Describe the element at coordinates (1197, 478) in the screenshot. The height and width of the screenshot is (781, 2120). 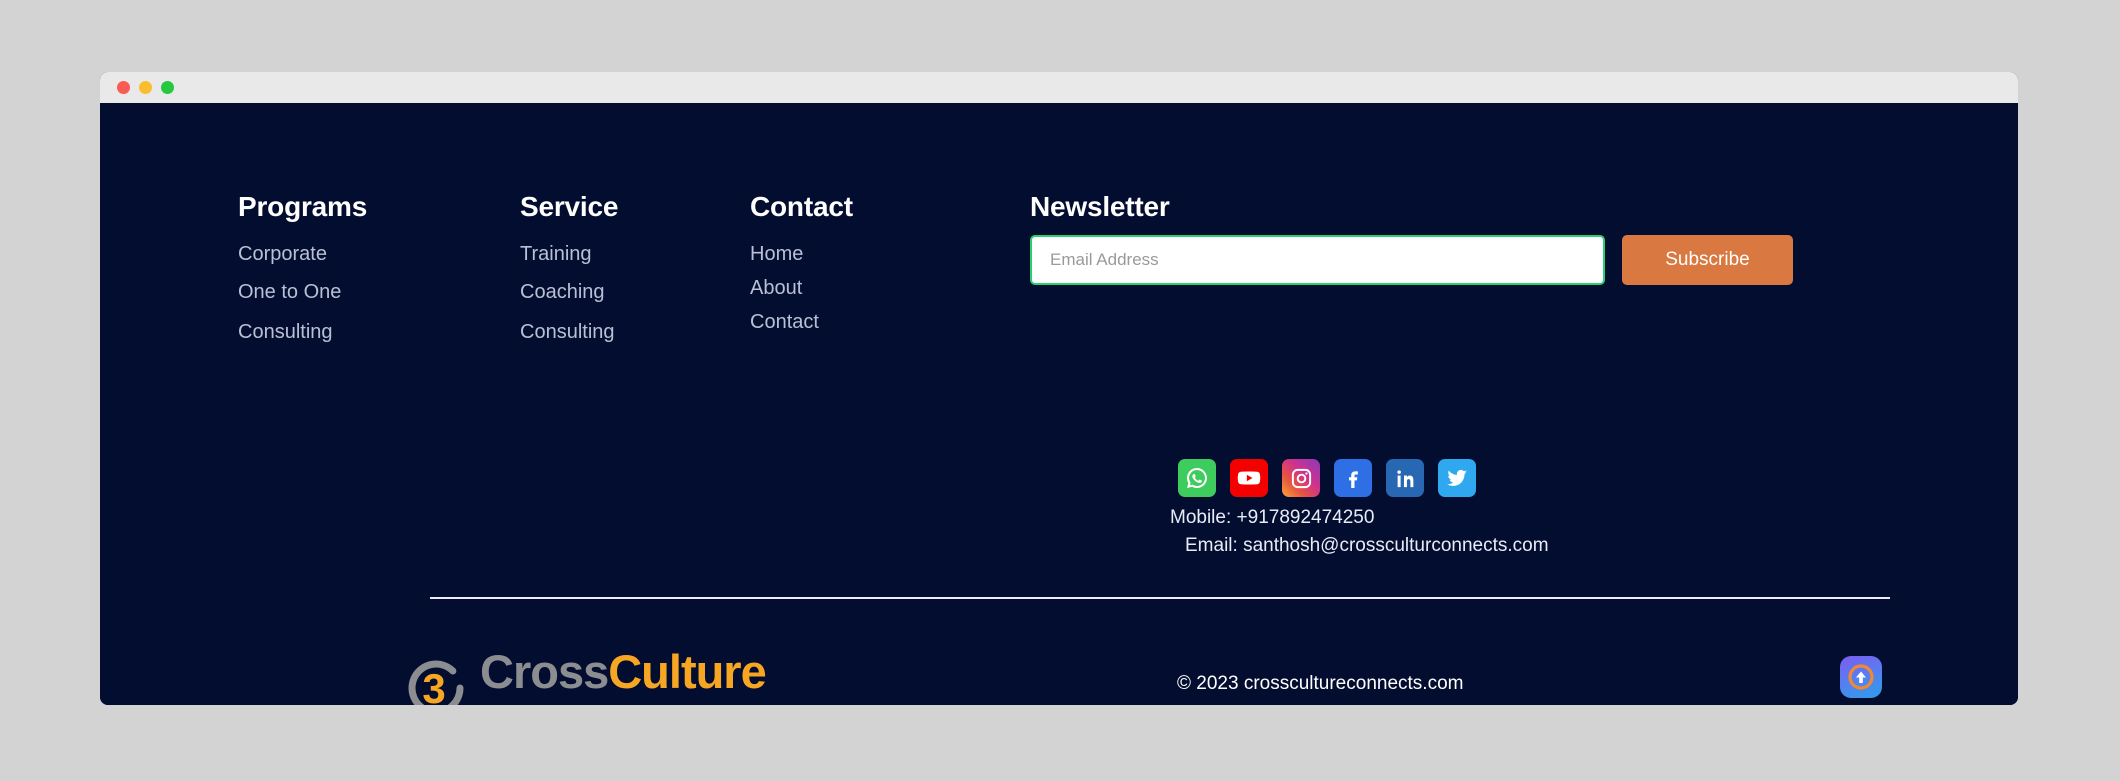
I see `whatsapp-icon` at that location.